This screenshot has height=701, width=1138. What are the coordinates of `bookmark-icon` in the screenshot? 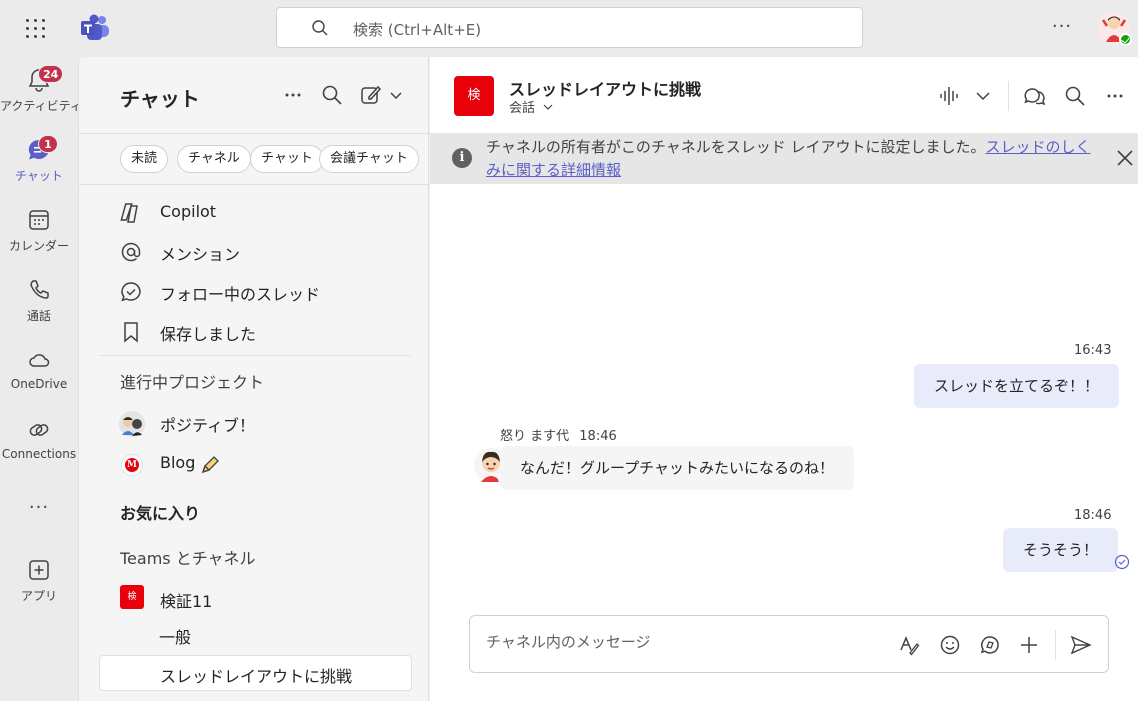 It's located at (131, 332).